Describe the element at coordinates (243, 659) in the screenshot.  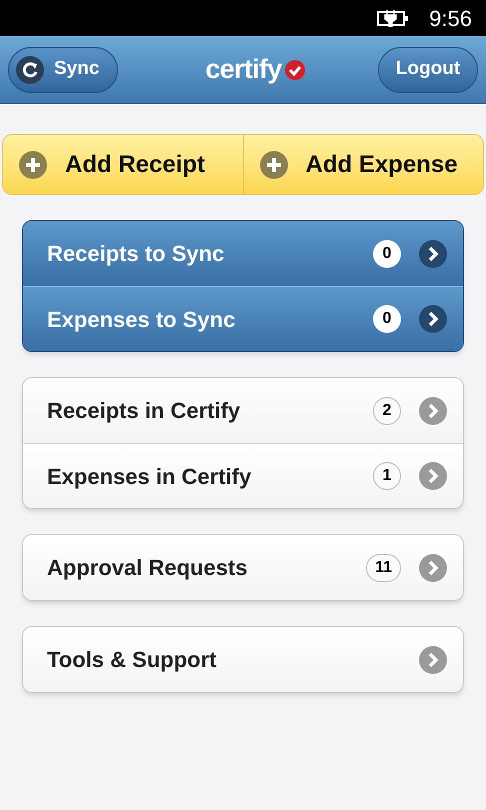
I see `menu-row: Tools & Support` at that location.